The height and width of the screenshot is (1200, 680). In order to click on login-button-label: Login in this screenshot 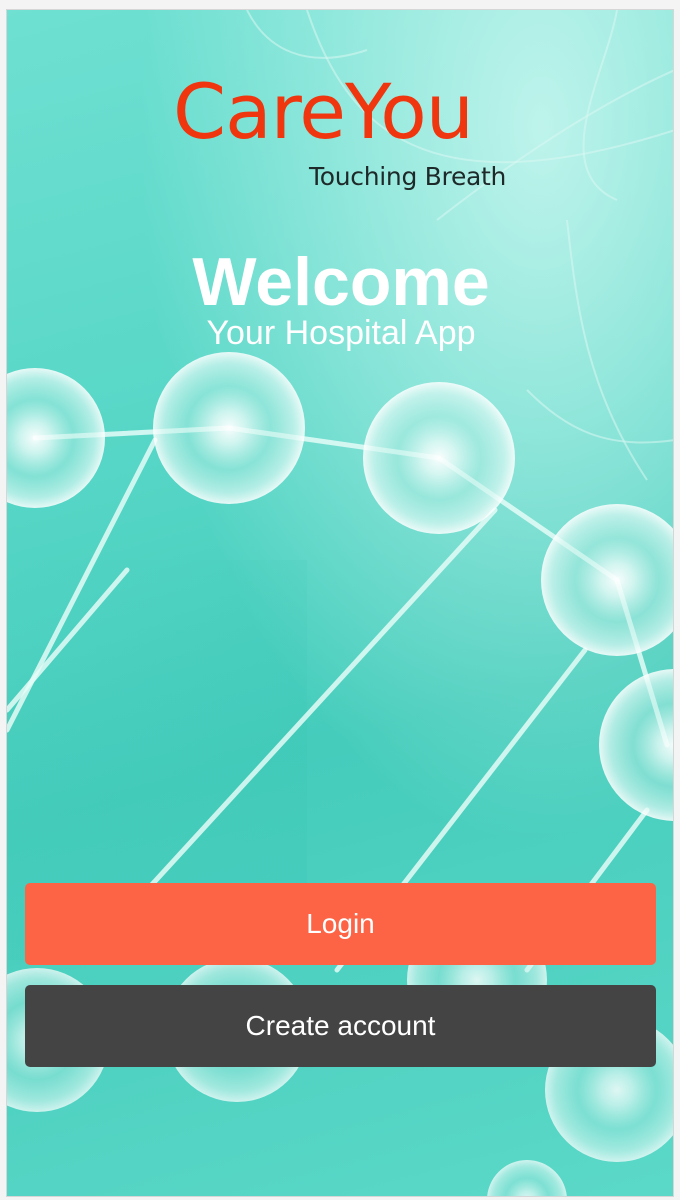, I will do `click(340, 923)`.